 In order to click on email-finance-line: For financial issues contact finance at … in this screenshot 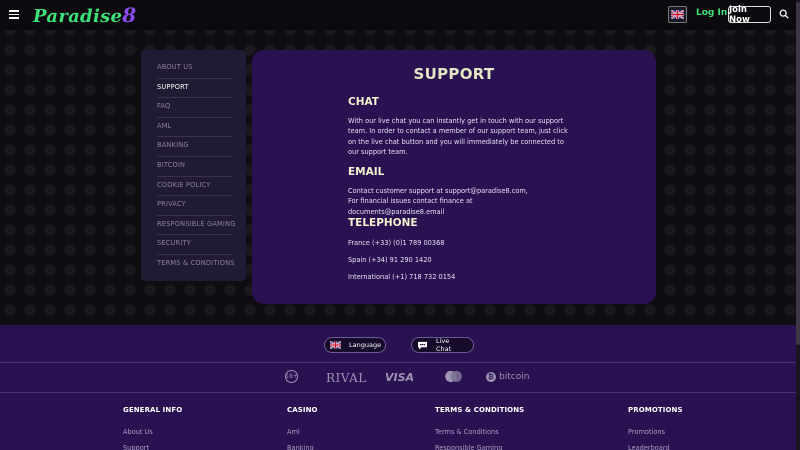, I will do `click(410, 206)`.